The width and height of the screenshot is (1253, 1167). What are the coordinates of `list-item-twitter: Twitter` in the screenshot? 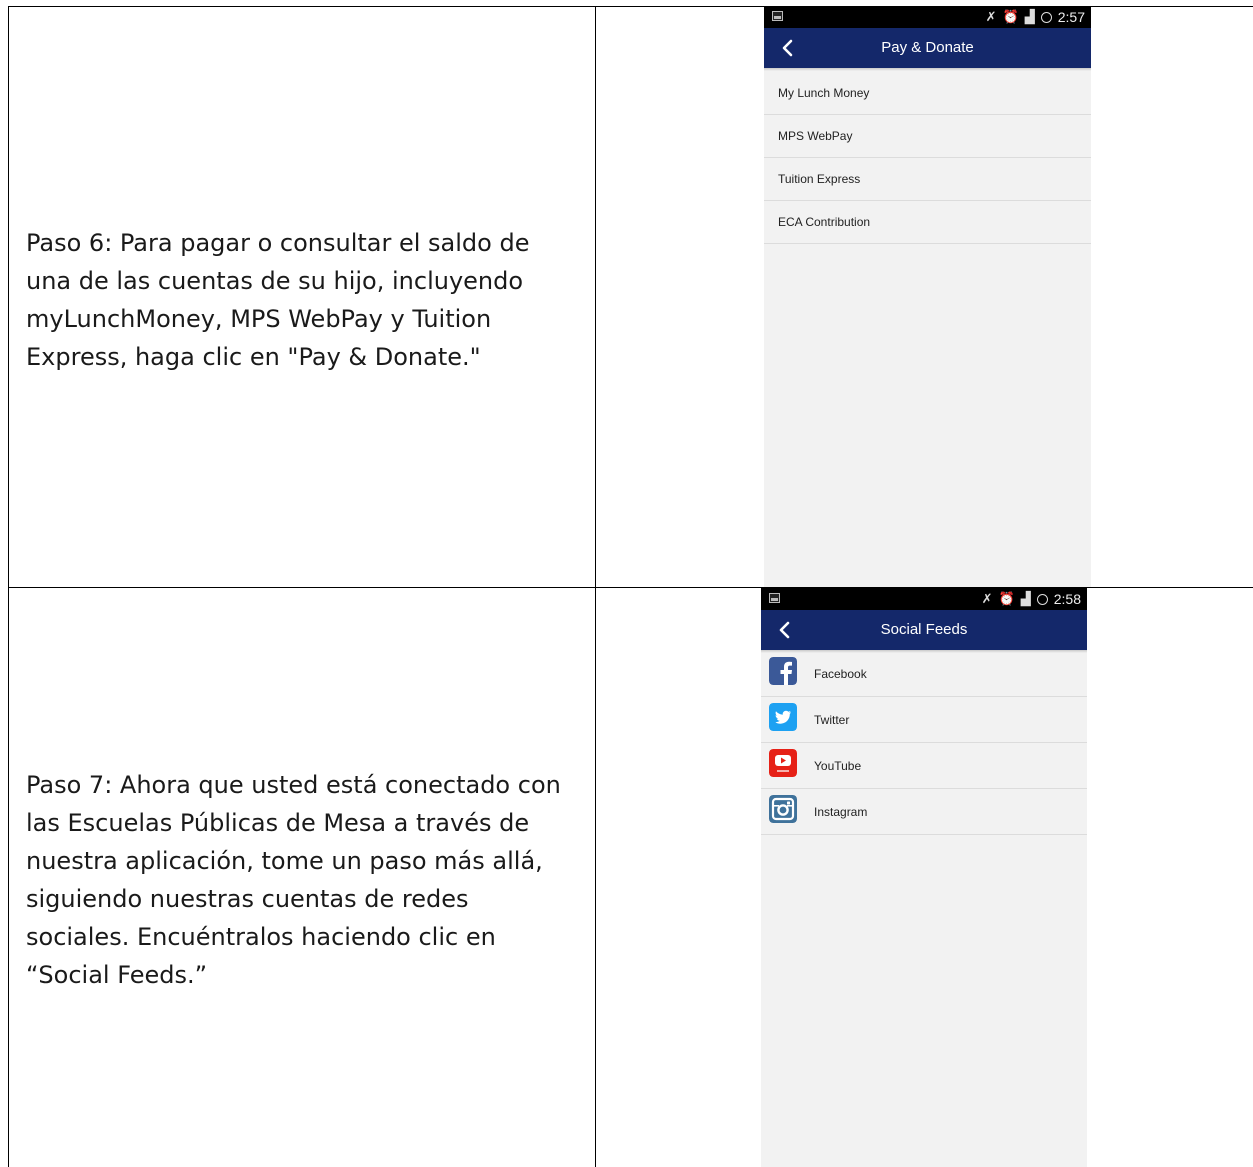 It's located at (924, 720).